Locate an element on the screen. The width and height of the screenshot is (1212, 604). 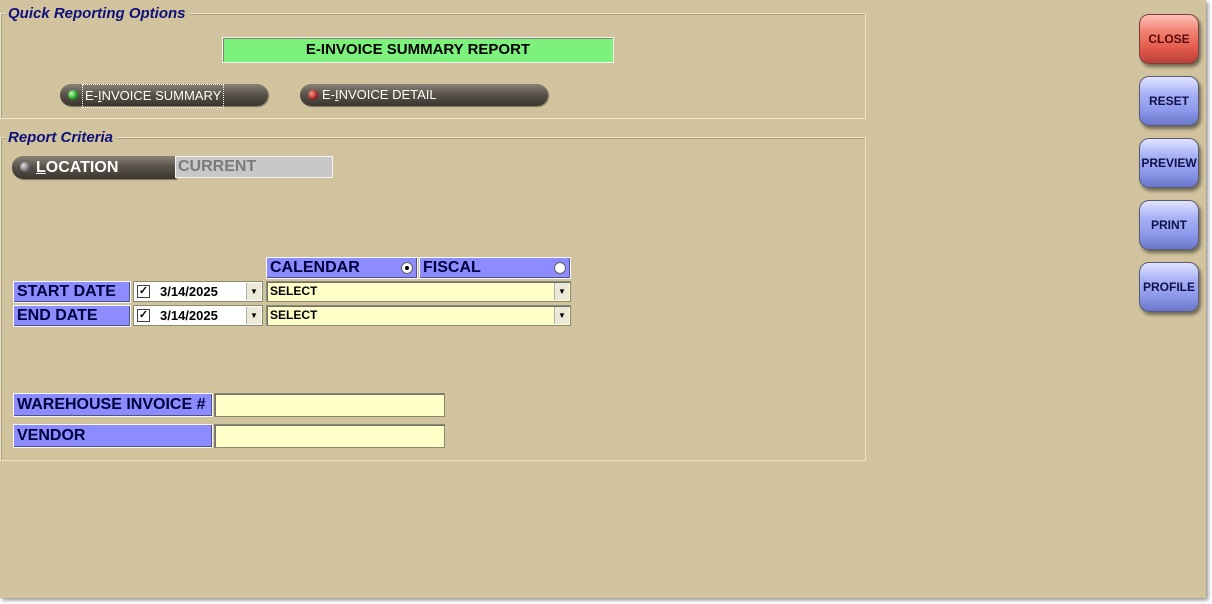
vendor-label: VENDOR is located at coordinates (113, 436).